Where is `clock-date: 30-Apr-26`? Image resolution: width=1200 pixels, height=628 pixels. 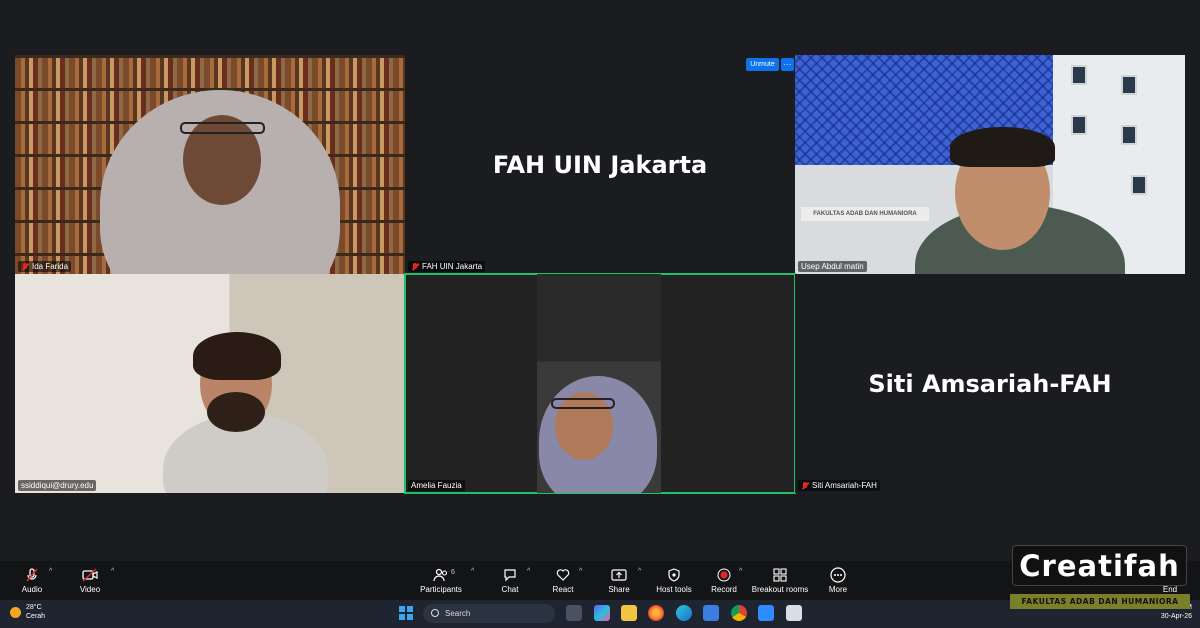
clock-date: 30-Apr-26 is located at coordinates (1176, 616).